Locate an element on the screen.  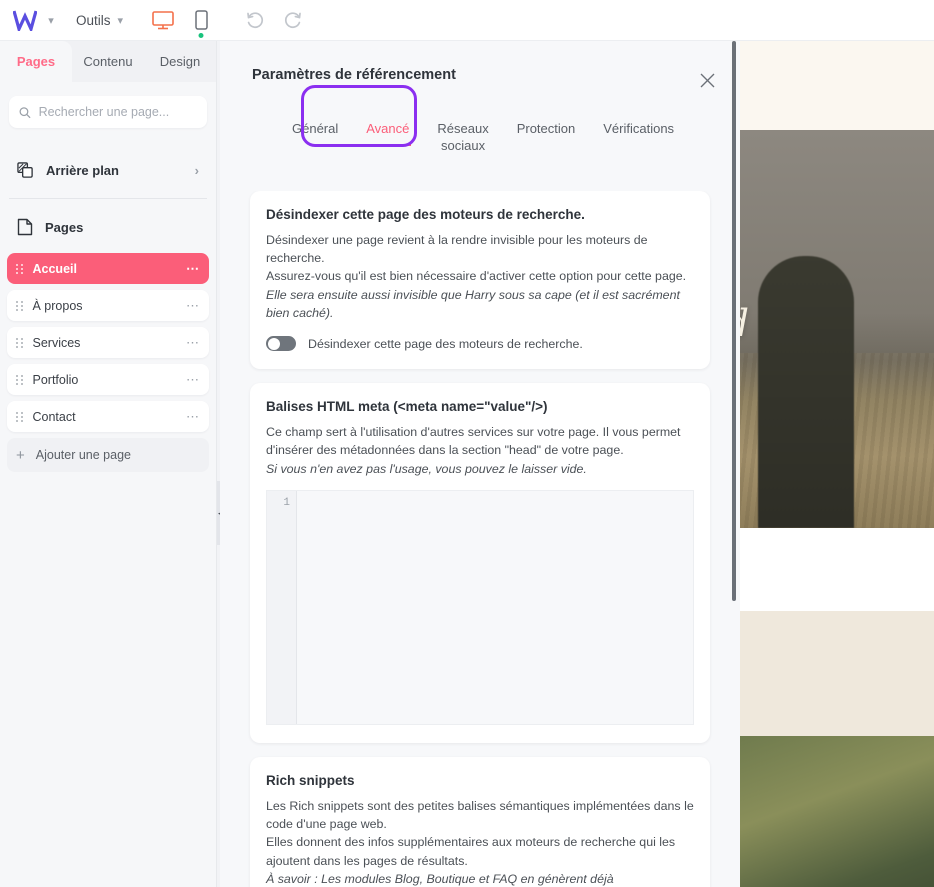
desktop-view-button is located at coordinates (163, 20).